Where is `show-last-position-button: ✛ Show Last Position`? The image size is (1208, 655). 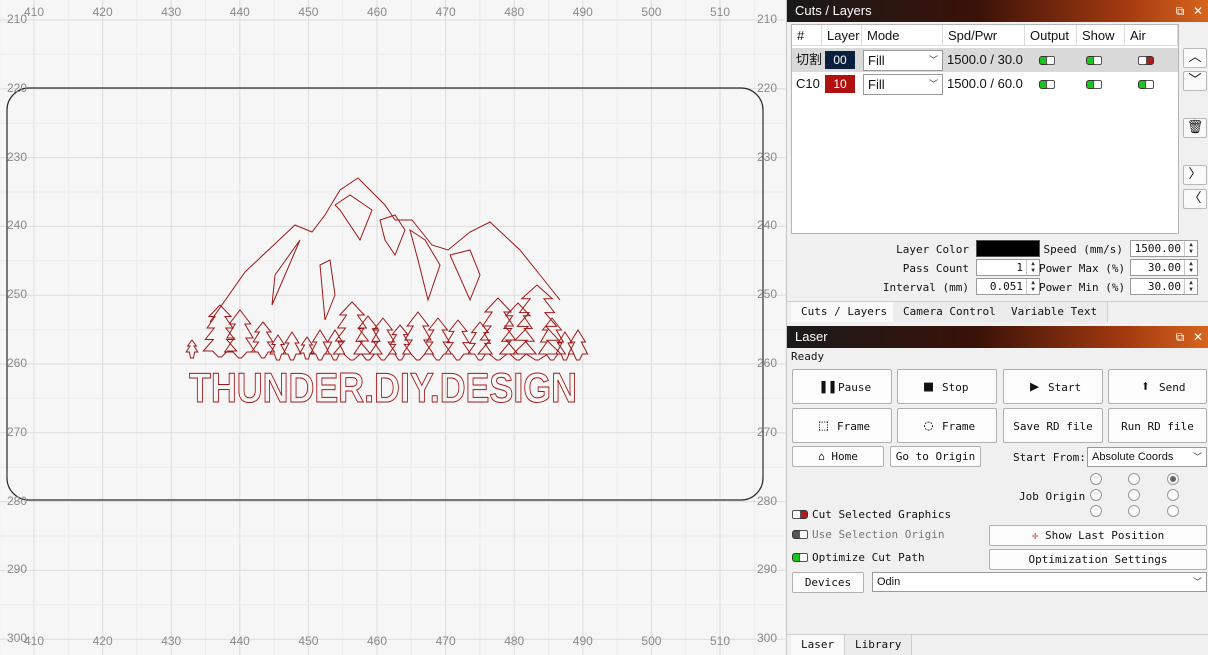 show-last-position-button: ✛ Show Last Position is located at coordinates (1098, 535).